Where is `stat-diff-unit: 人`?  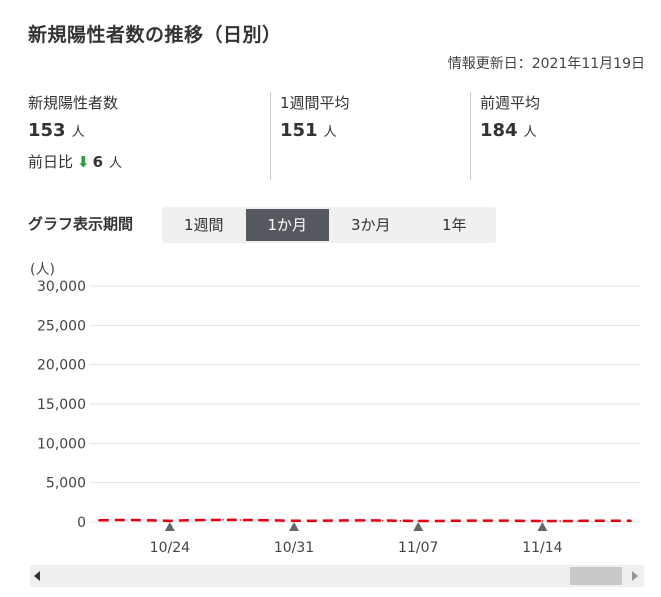
stat-diff-unit: 人 is located at coordinates (116, 163).